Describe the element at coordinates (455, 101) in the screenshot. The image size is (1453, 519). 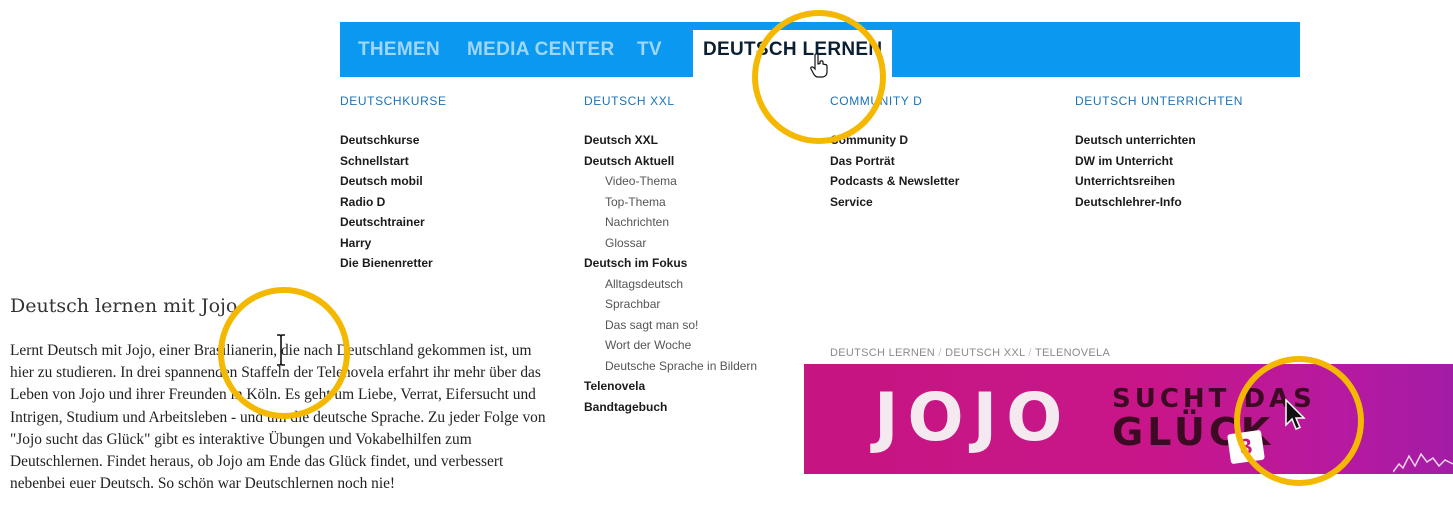
I see `menu-heading: DEUTSCHKURSE` at that location.